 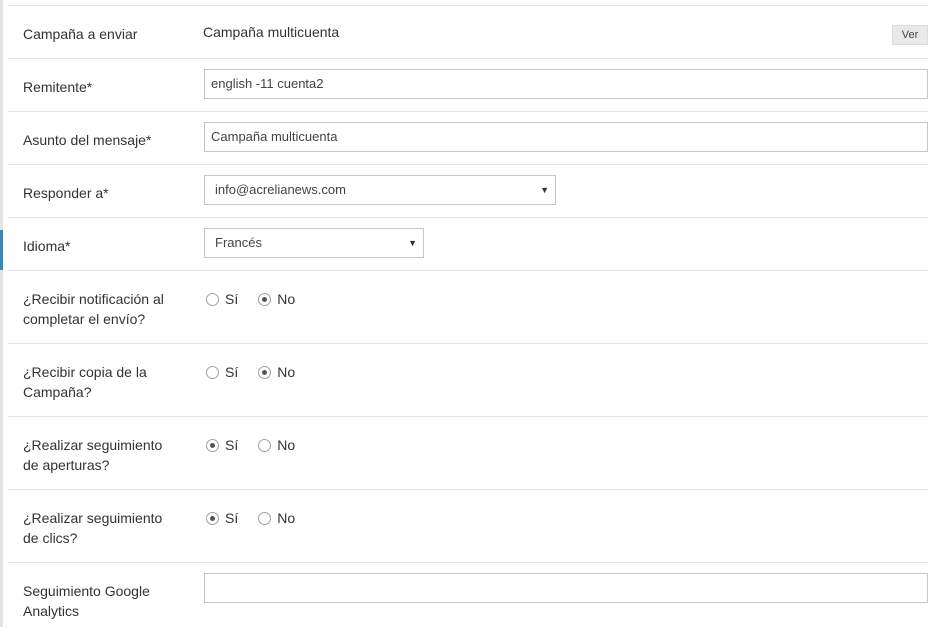 What do you see at coordinates (58, 87) in the screenshot?
I see `sender-label: Remitente*` at bounding box center [58, 87].